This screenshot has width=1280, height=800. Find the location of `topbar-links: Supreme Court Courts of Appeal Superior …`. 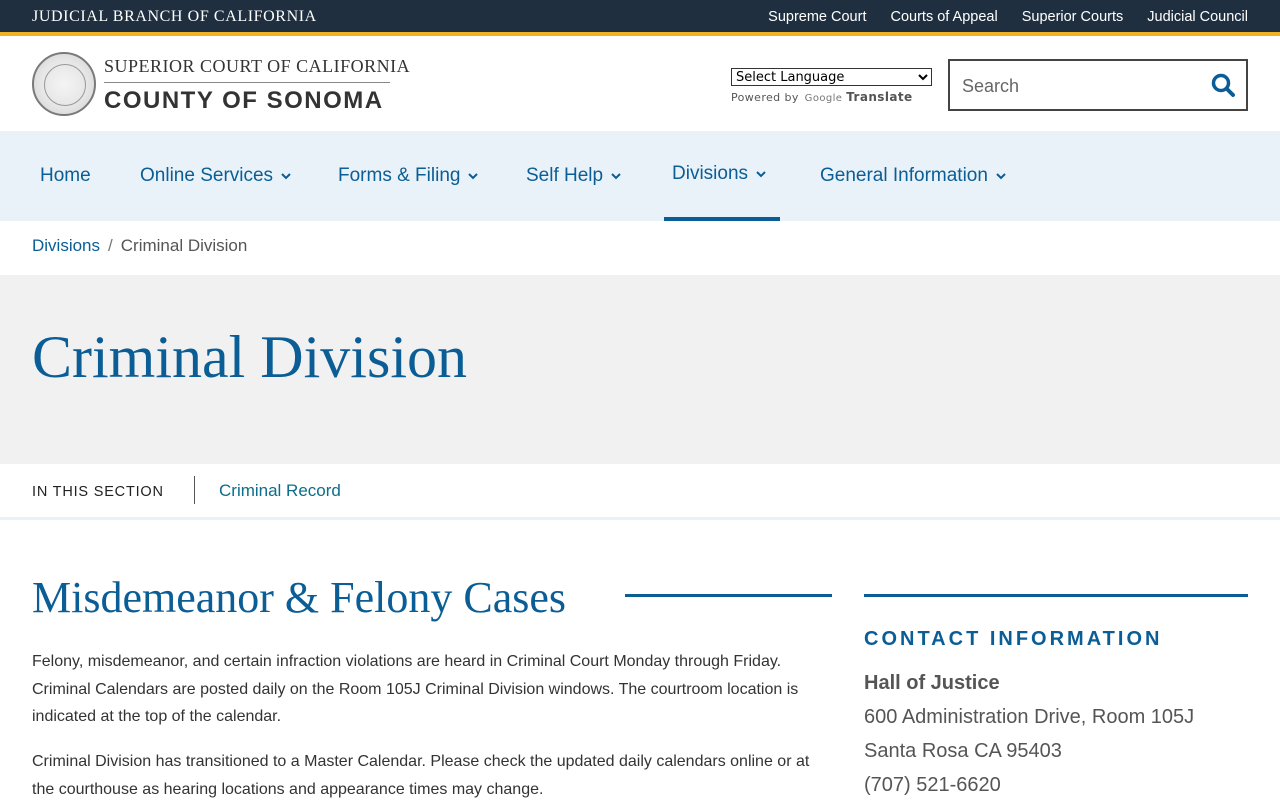

topbar-links: Supreme Court Courts of Appeal Superior … is located at coordinates (1008, 17).